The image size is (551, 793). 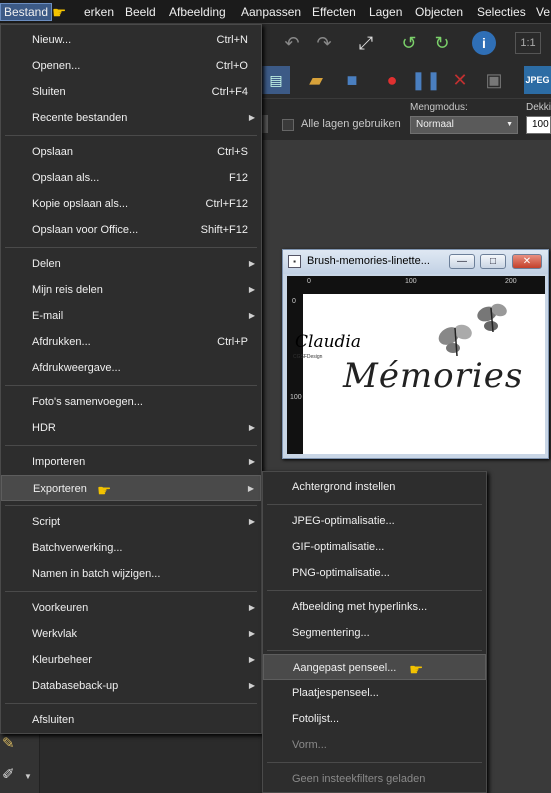 What do you see at coordinates (131, 264) in the screenshot?
I see `menu-item-delen: Delen ▶` at bounding box center [131, 264].